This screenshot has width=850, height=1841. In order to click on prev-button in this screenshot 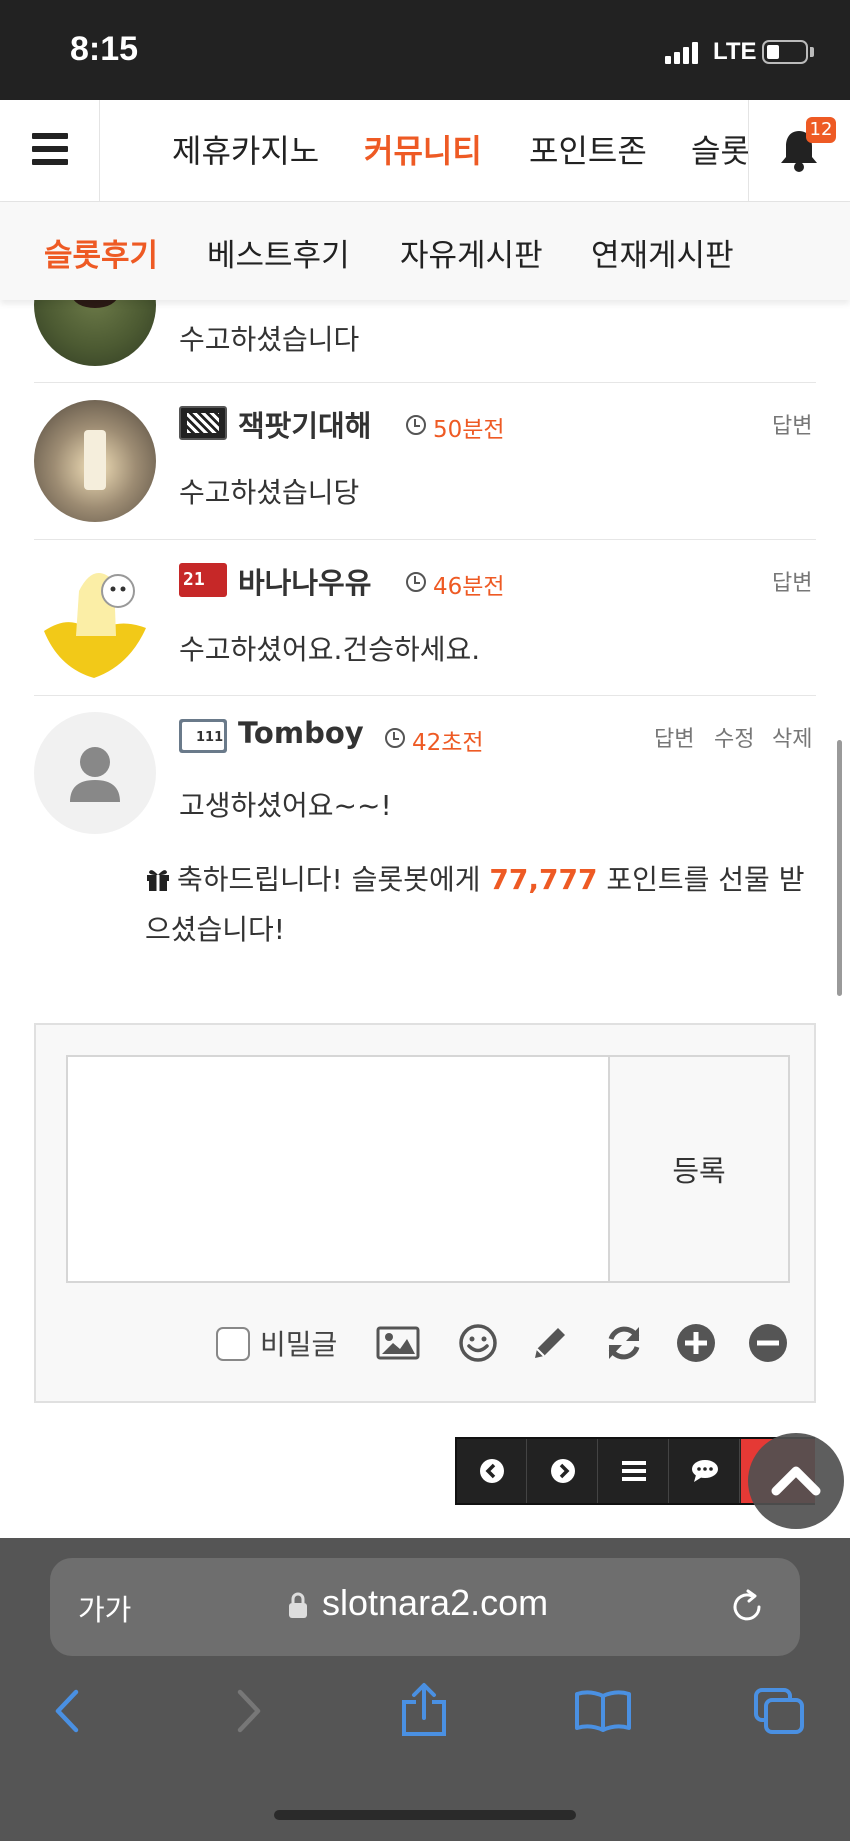, I will do `click(492, 1471)`.